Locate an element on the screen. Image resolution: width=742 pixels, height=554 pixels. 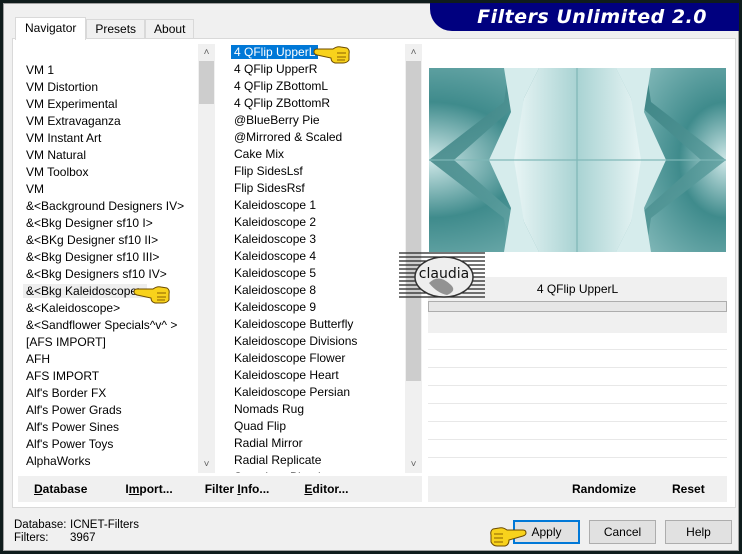
category-list-item: VM is located at coordinates (110, 189).